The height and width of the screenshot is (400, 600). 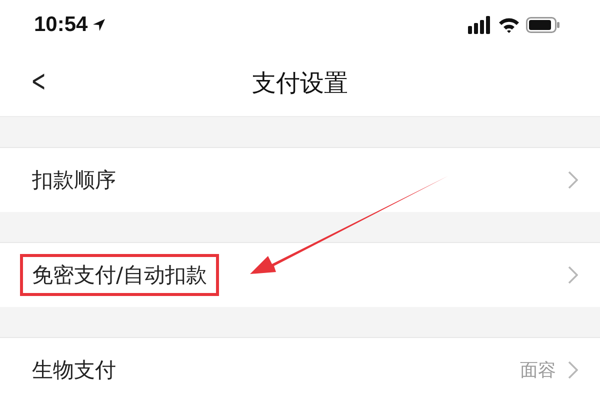 I want to click on location-arrow-icon, so click(x=99, y=25).